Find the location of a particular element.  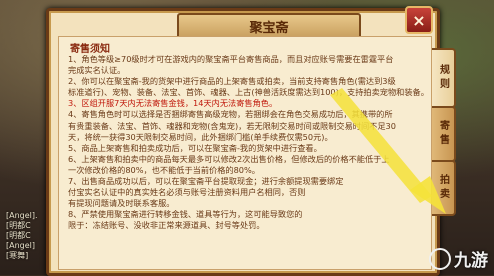

watermark-text: 九游 is located at coordinates (471, 261).